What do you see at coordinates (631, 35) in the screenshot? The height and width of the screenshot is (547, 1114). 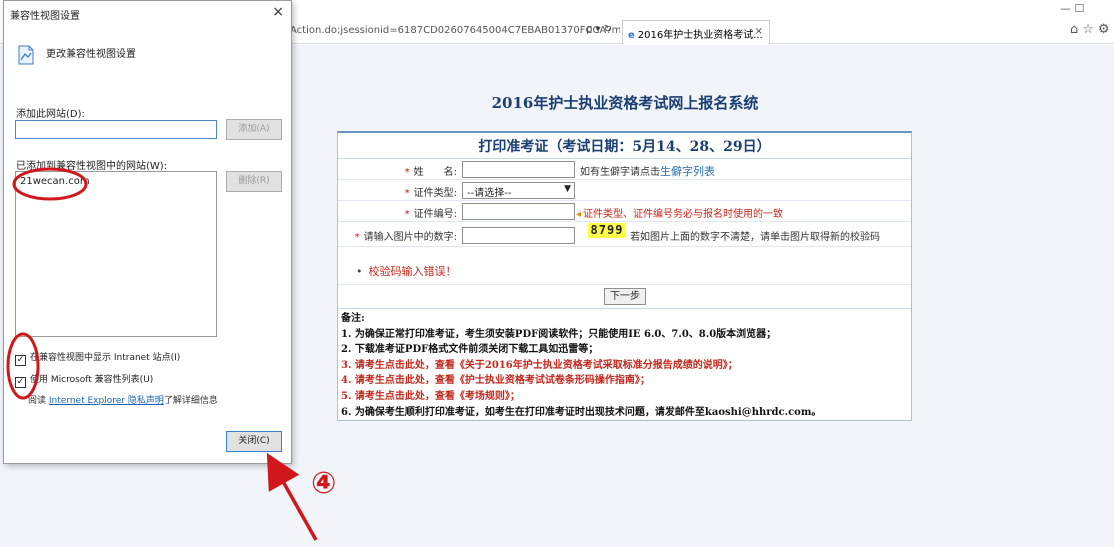 I see `ie-favicon-icon: e` at bounding box center [631, 35].